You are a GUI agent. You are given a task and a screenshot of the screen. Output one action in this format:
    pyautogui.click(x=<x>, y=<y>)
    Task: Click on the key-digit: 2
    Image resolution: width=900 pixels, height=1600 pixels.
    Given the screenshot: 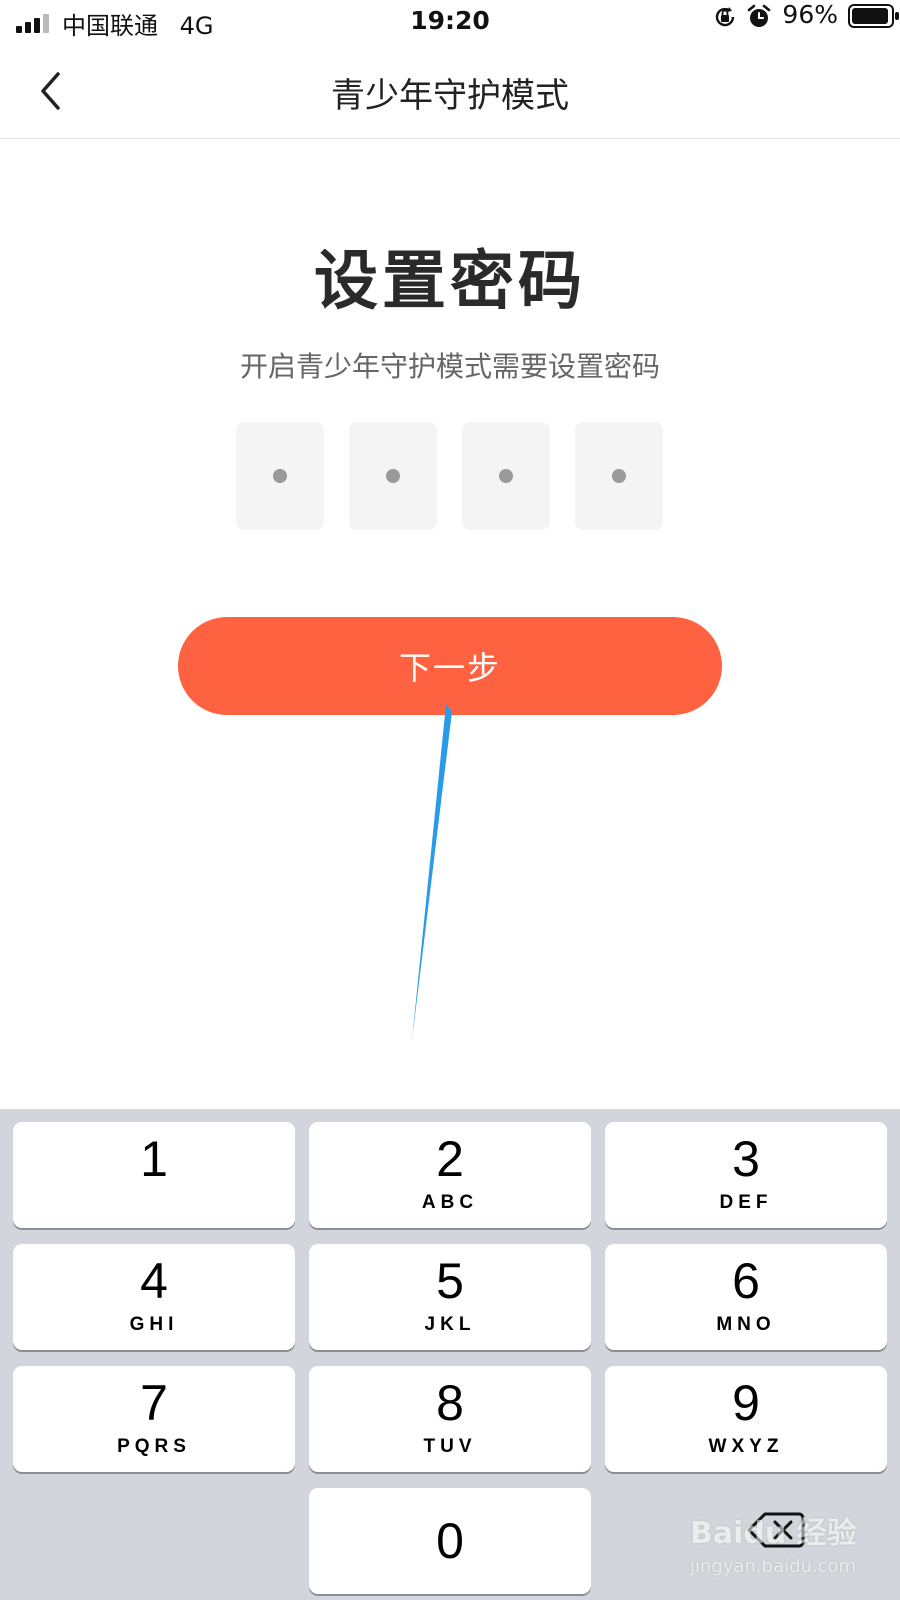 What is the action you would take?
    pyautogui.click(x=450, y=1159)
    